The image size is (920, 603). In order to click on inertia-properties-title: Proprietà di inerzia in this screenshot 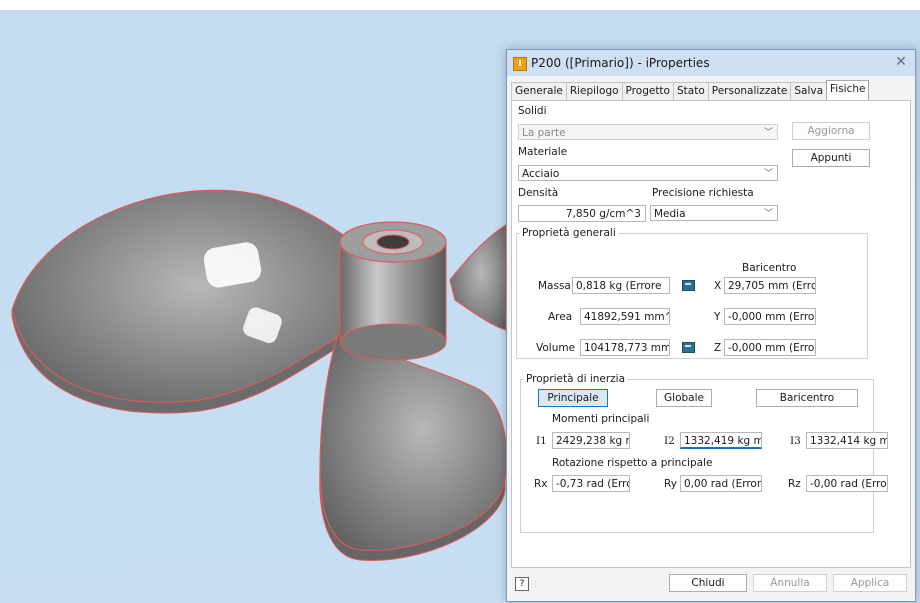, I will do `click(576, 379)`.